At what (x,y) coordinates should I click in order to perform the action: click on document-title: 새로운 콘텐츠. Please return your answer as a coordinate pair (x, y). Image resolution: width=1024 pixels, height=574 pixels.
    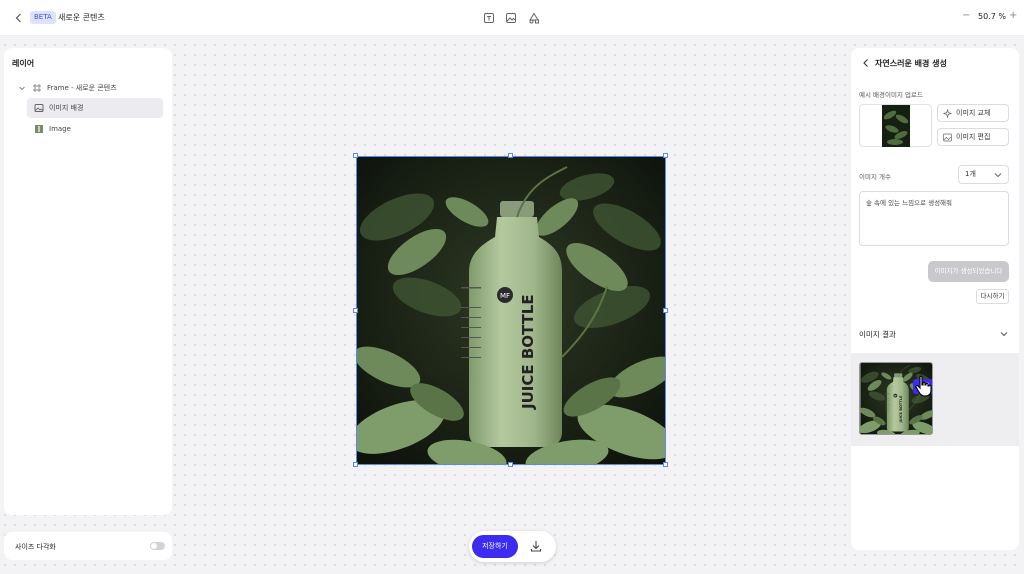
    Looking at the image, I should click on (81, 17).